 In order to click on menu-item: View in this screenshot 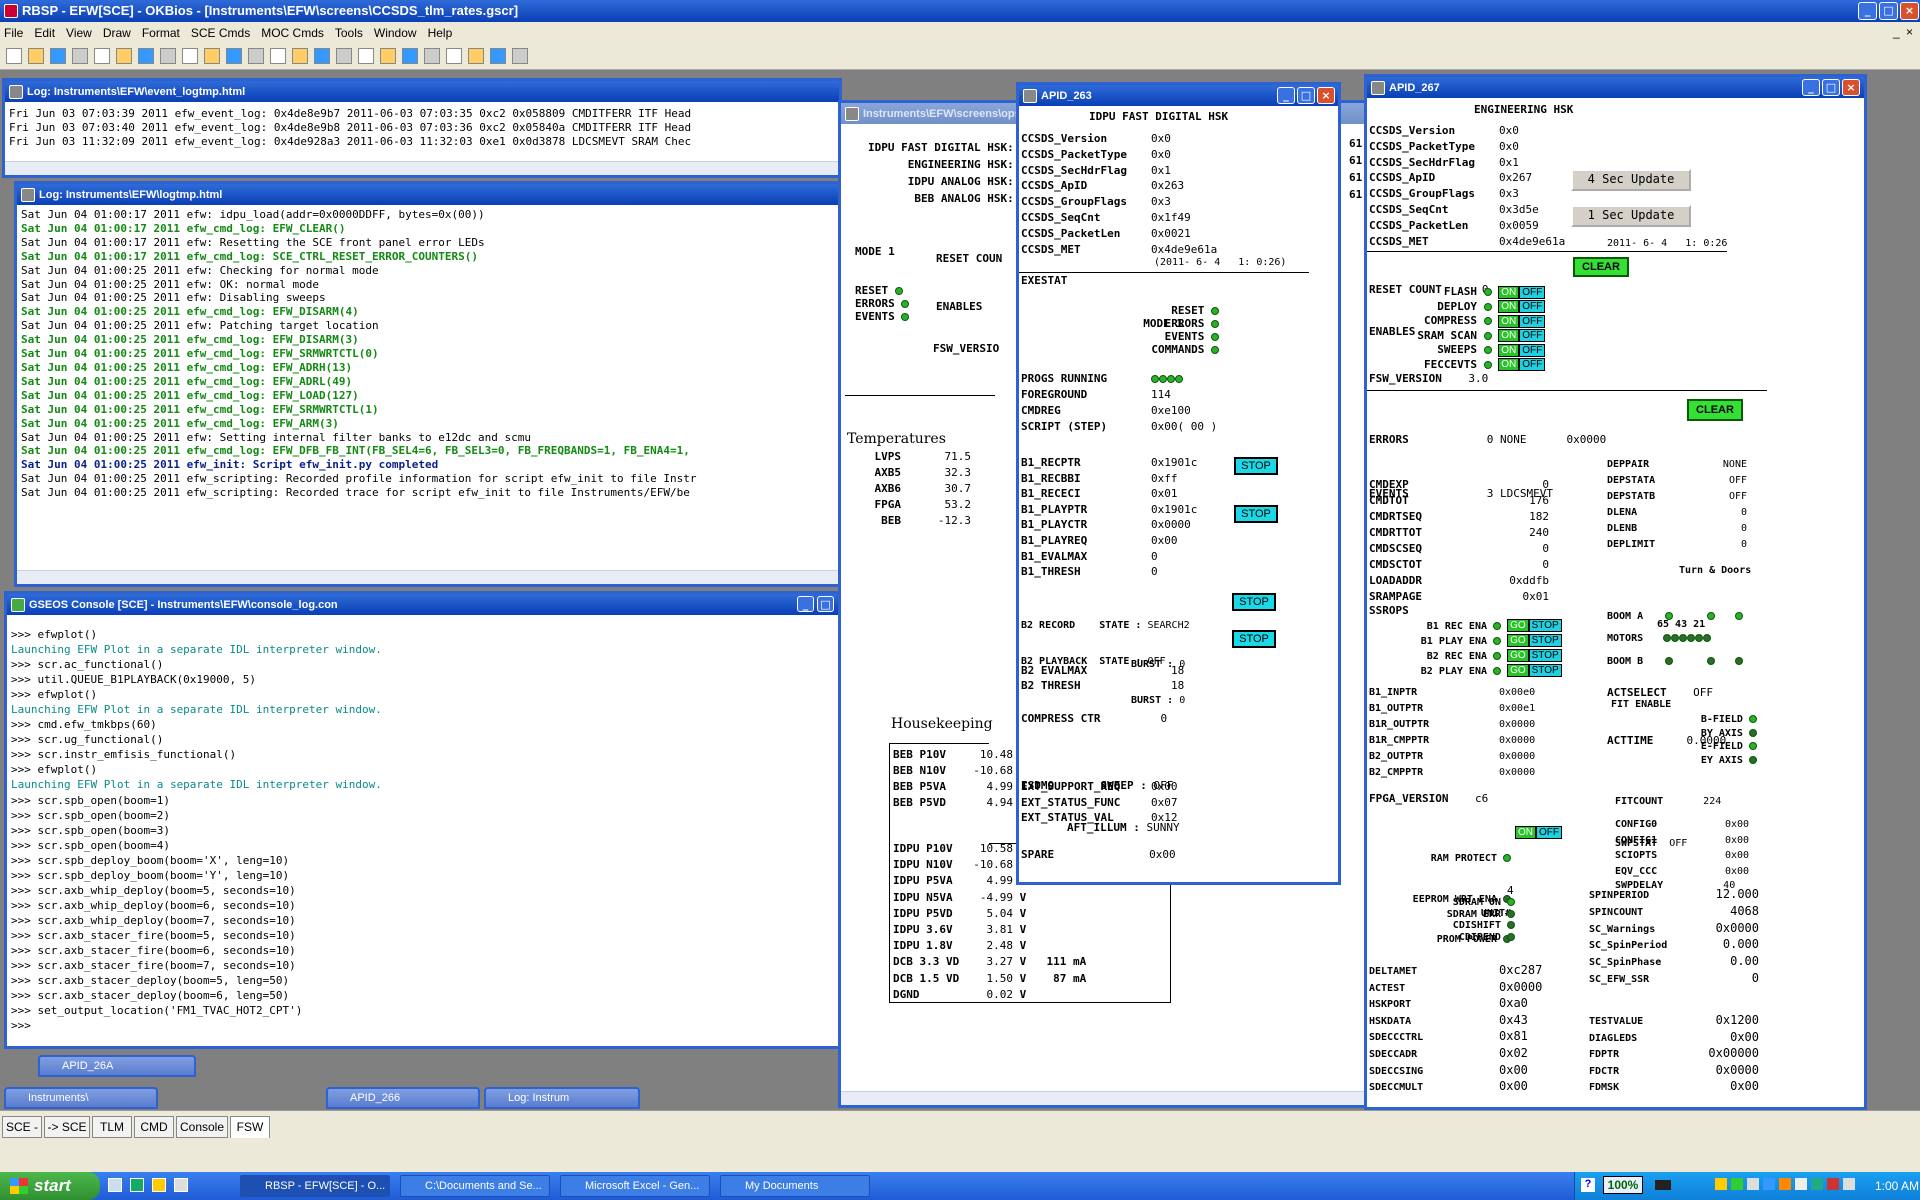, I will do `click(79, 33)`.